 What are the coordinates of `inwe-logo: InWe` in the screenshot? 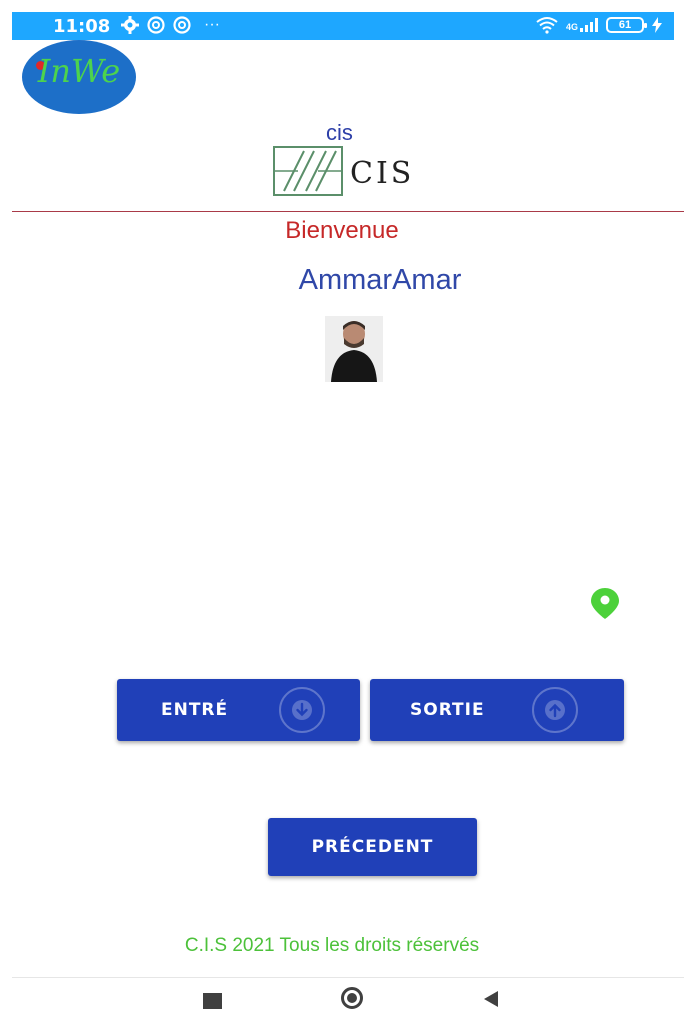 It's located at (79, 77).